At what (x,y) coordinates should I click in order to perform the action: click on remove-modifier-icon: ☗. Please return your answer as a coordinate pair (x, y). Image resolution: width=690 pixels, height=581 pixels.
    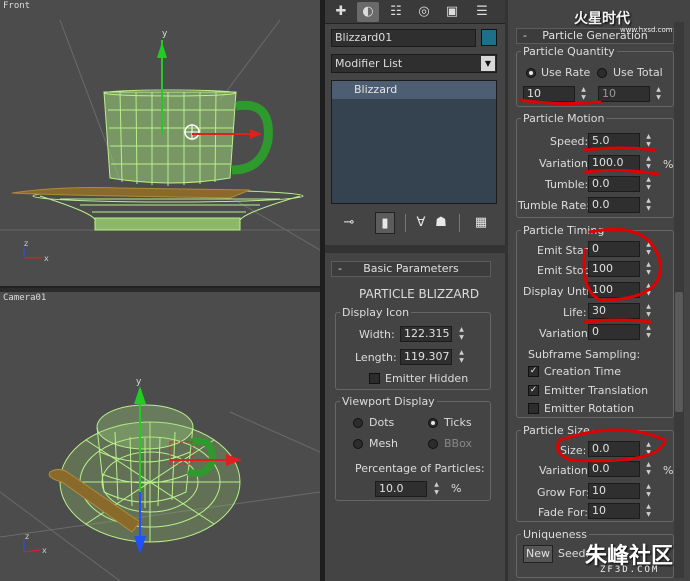
    Looking at the image, I should click on (441, 223).